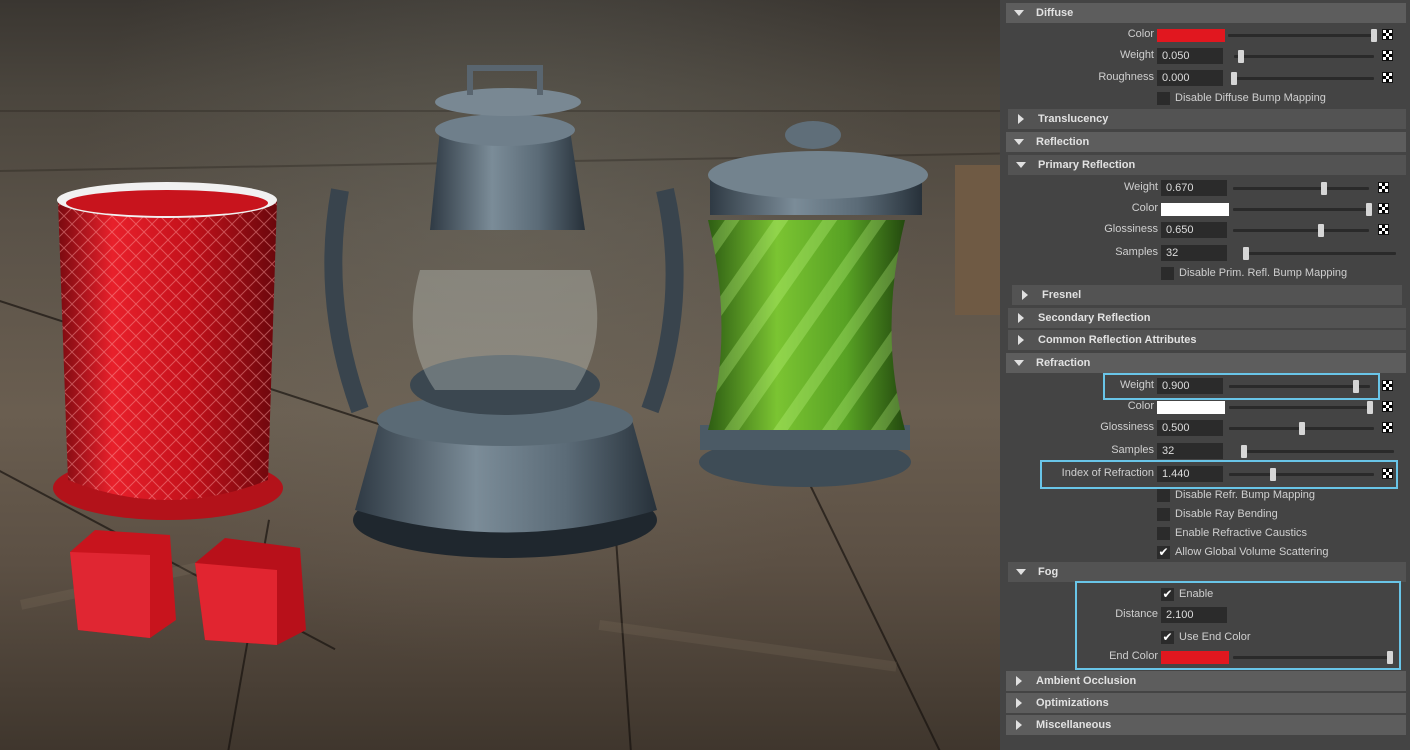  Describe the element at coordinates (1194, 188) in the screenshot. I see `prim-weight-field: 0.670` at that location.